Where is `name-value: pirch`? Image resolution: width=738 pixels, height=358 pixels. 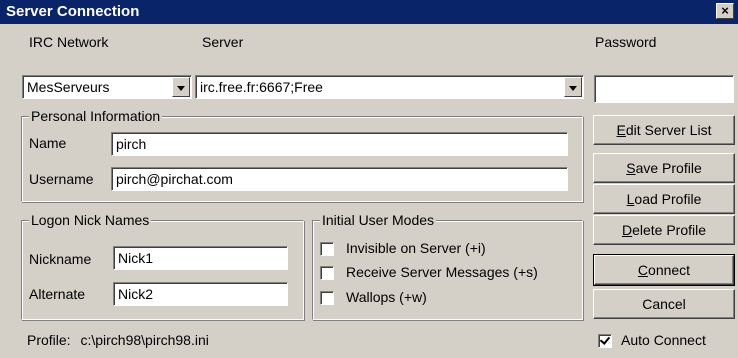 name-value: pirch is located at coordinates (131, 144).